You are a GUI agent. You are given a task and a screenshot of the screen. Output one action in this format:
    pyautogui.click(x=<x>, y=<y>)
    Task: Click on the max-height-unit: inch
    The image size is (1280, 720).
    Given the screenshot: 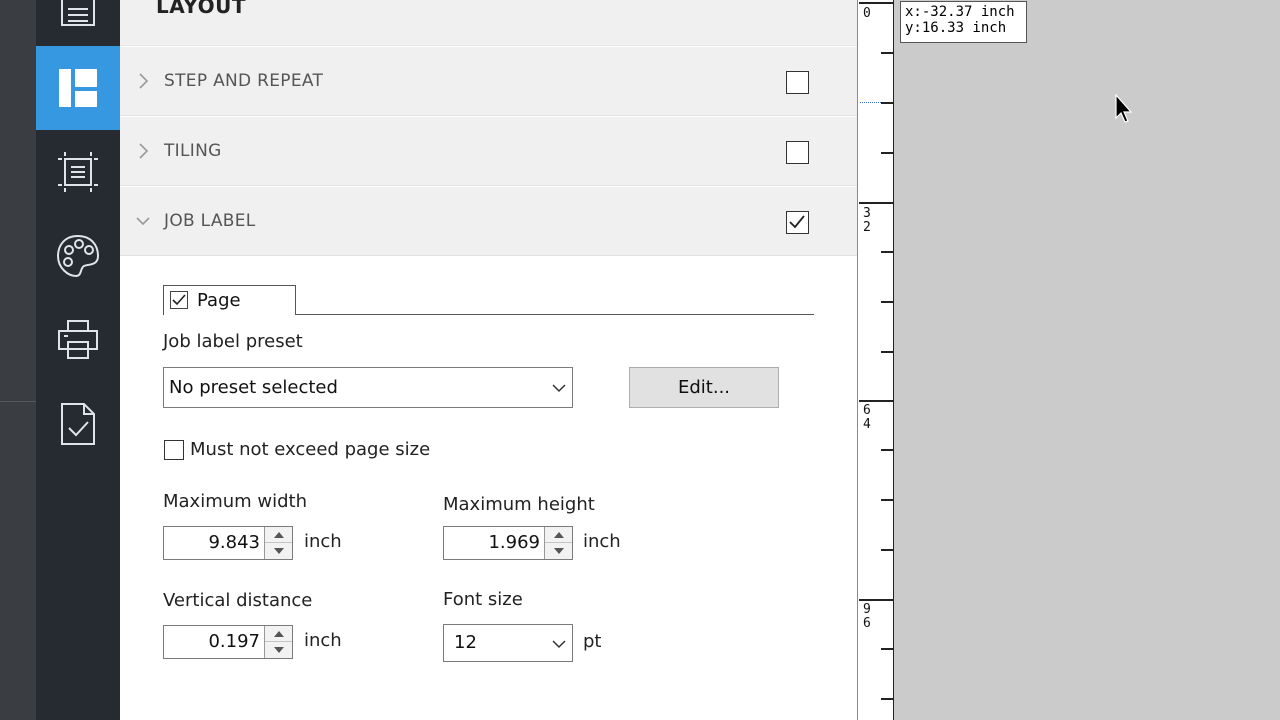 What is the action you would take?
    pyautogui.click(x=602, y=541)
    